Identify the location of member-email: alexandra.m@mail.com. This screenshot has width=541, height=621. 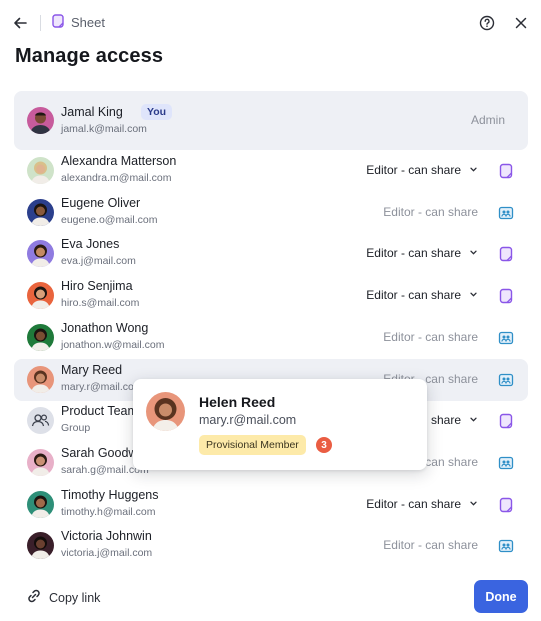
(116, 178).